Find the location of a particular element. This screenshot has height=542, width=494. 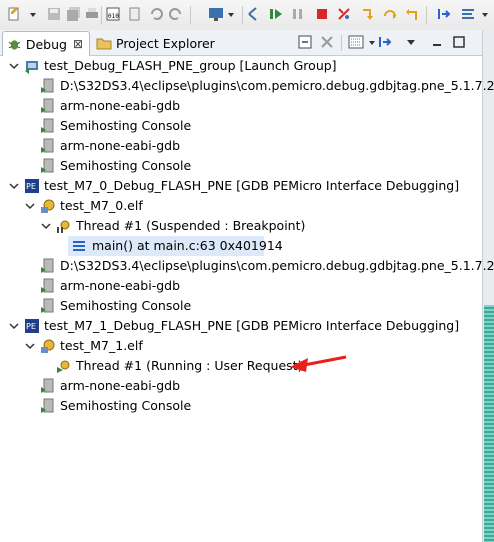

remove-all-terminated-icon is located at coordinates (327, 42).